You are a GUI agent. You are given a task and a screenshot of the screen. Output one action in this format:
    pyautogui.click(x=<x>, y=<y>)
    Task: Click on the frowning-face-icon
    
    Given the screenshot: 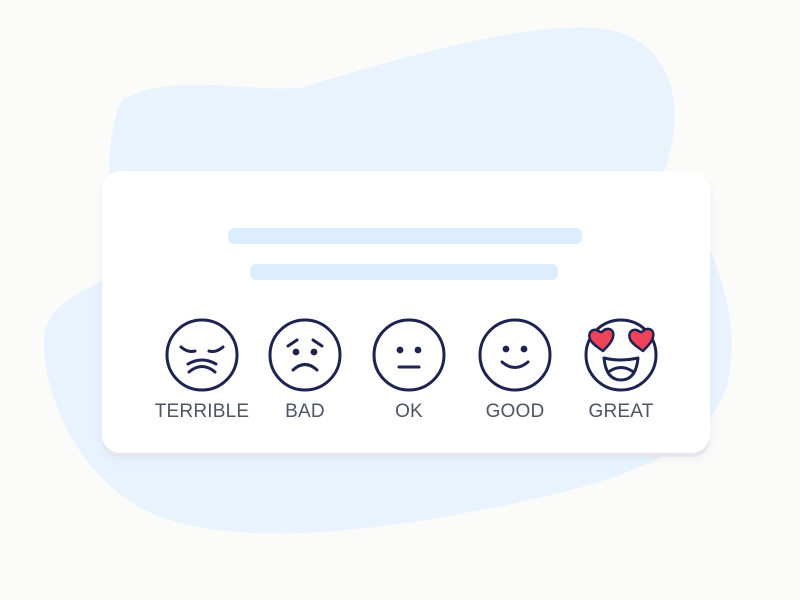 What is the action you would take?
    pyautogui.click(x=305, y=355)
    